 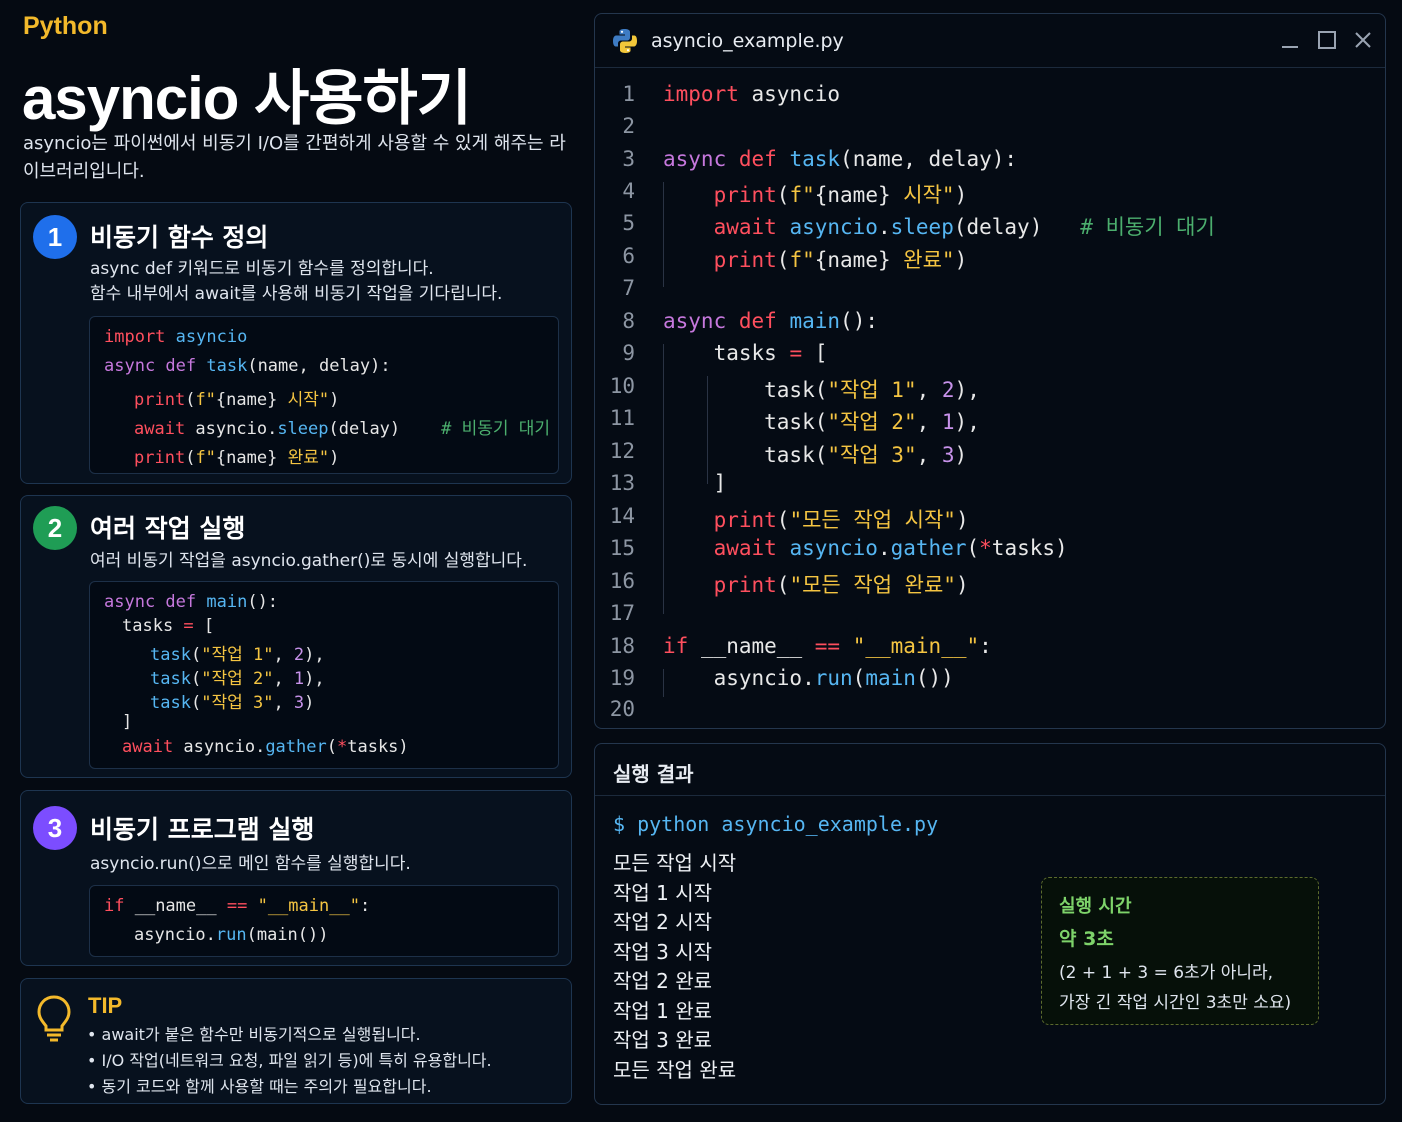 I want to click on output-line: 작업 2 시작, so click(x=663, y=922).